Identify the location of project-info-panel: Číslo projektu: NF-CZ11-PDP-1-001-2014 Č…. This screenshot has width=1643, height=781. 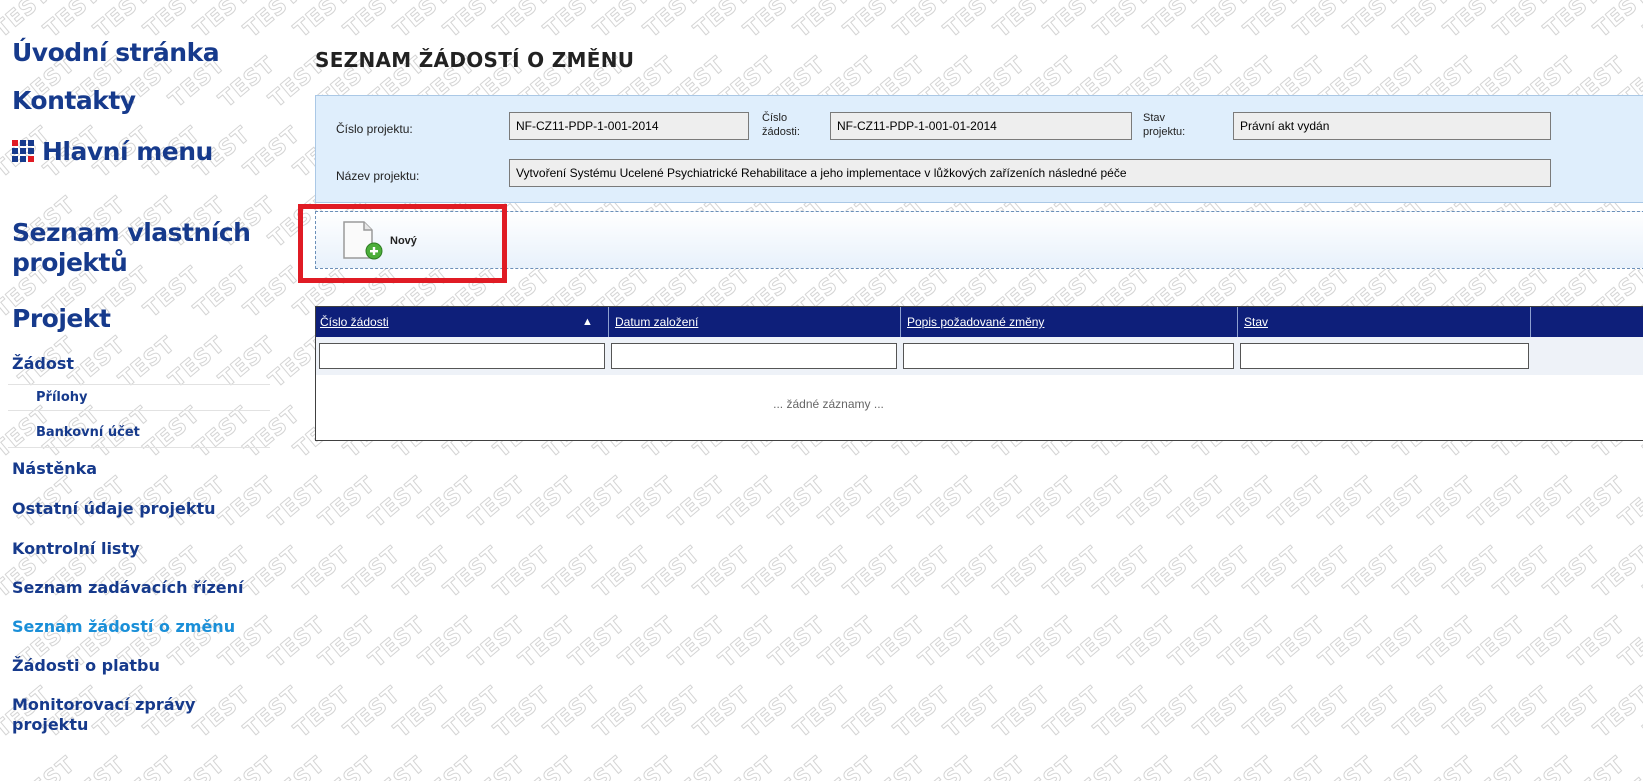
(979, 149).